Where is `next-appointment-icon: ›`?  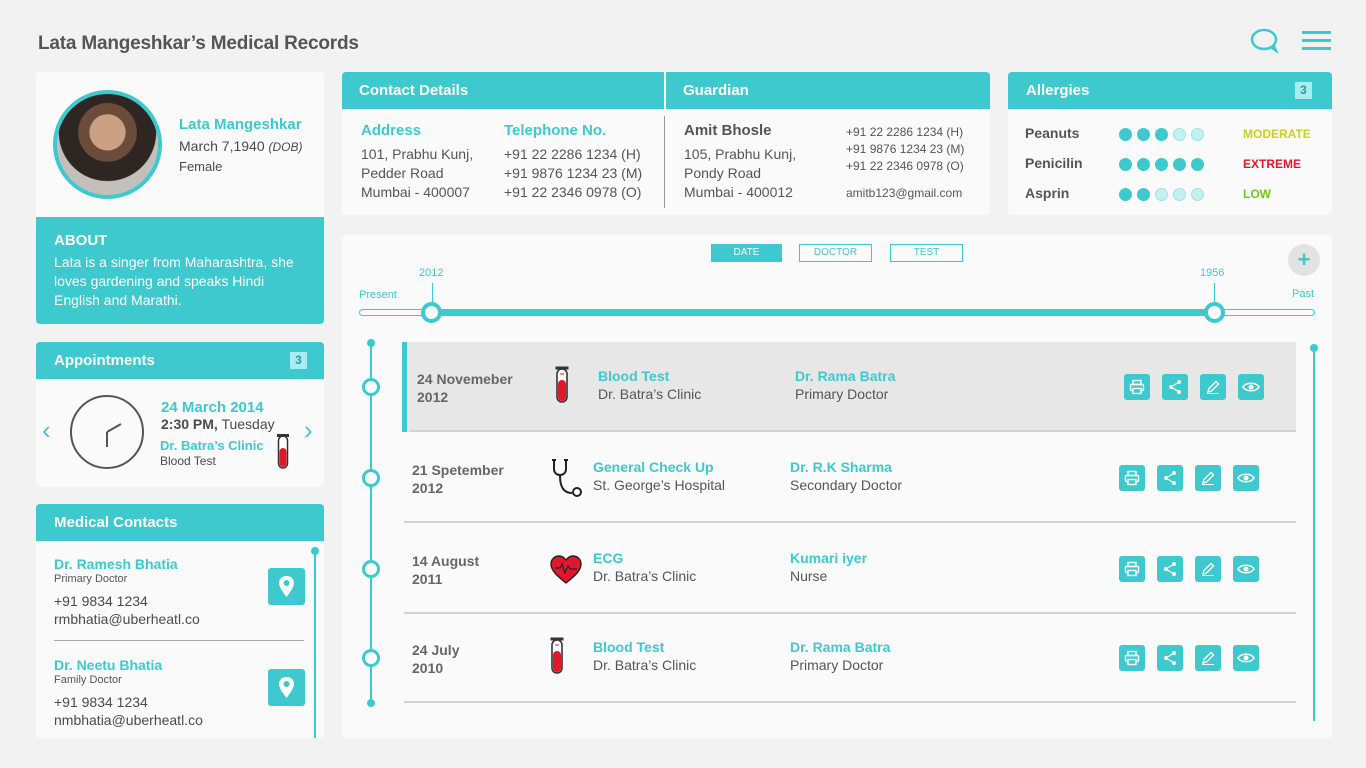
next-appointment-icon: › is located at coordinates (308, 430).